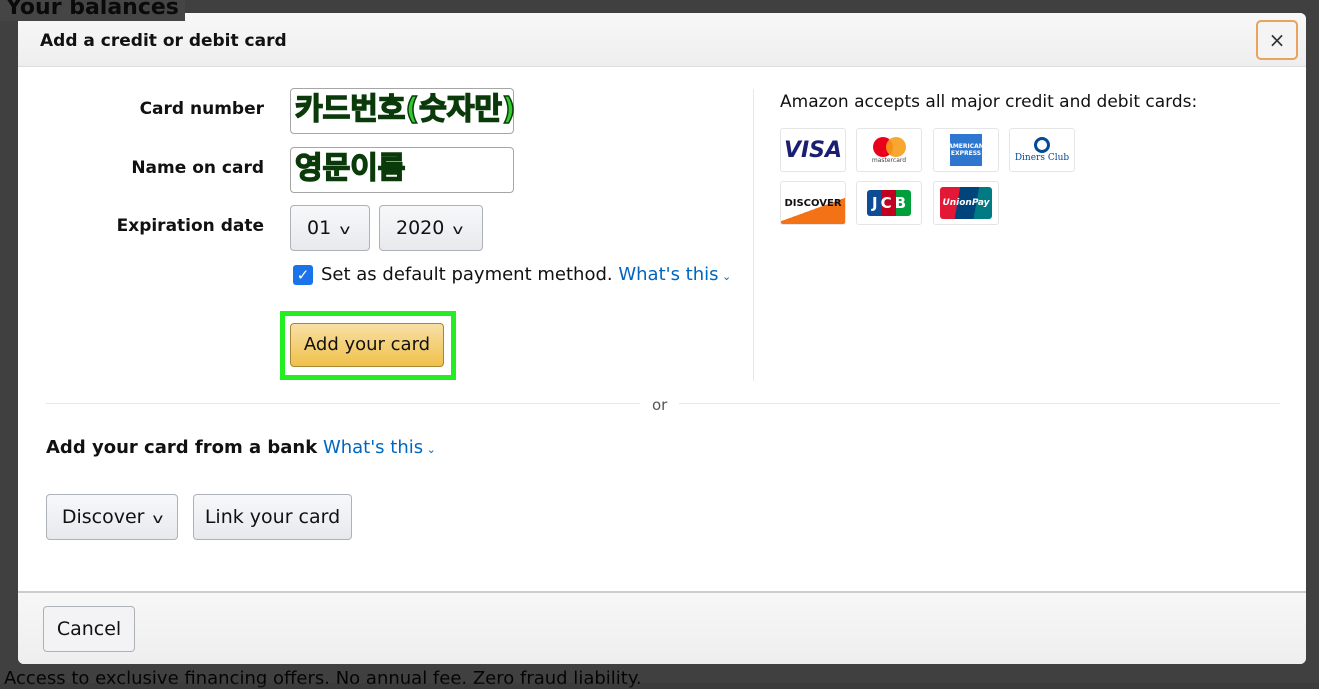 The image size is (1319, 689). I want to click on bank-select: Discover v, so click(112, 517).